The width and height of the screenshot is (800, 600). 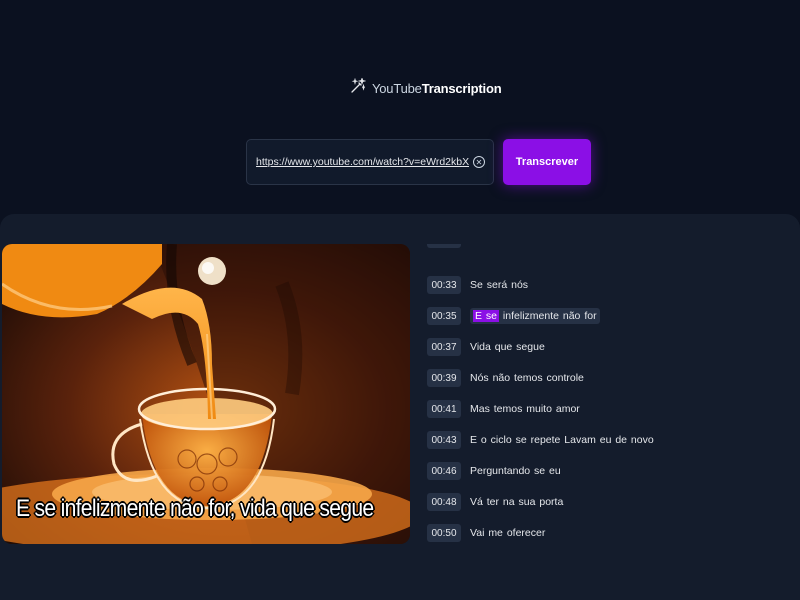 What do you see at coordinates (444, 502) in the screenshot?
I see `timestamp: 00:48` at bounding box center [444, 502].